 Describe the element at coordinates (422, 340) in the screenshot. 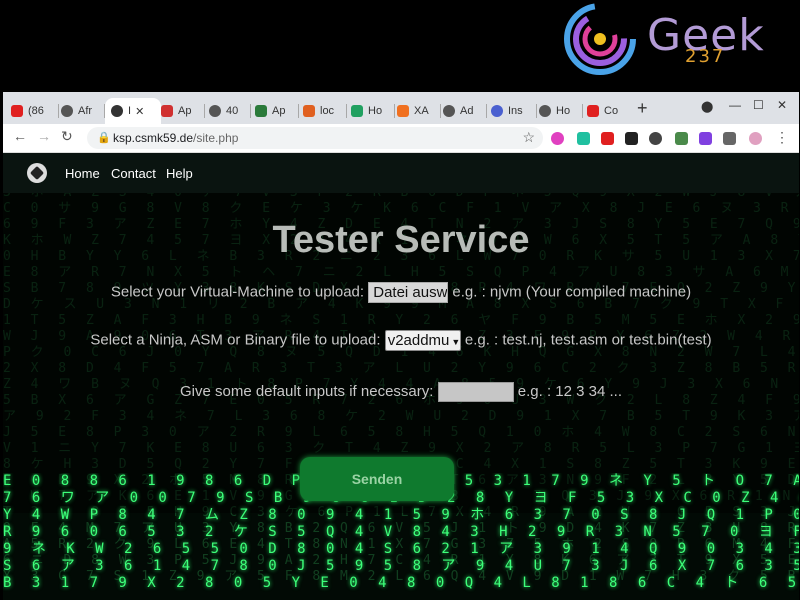

I see `file-select: v2addmu ▼` at that location.